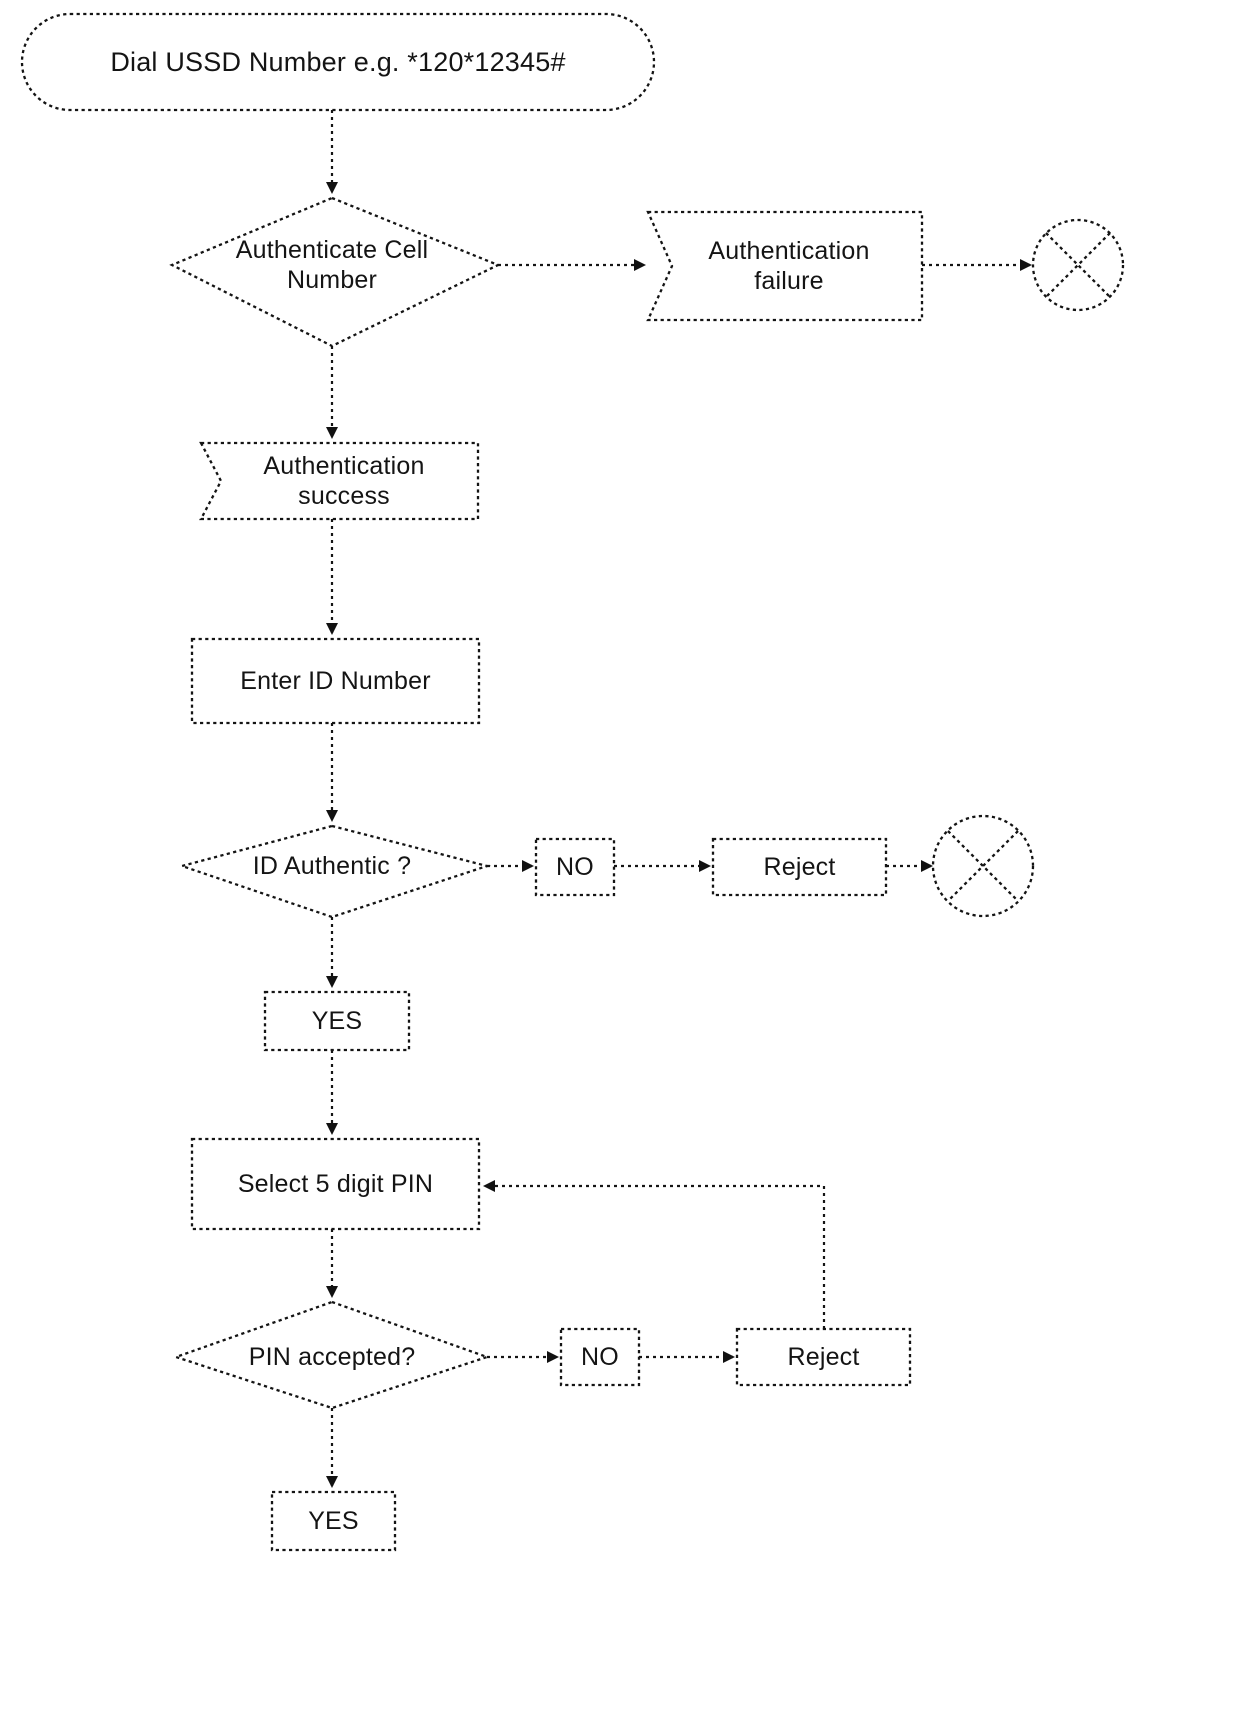 This screenshot has height=1721, width=1240. I want to click on pin-reject-label: Reject, so click(823, 1356).